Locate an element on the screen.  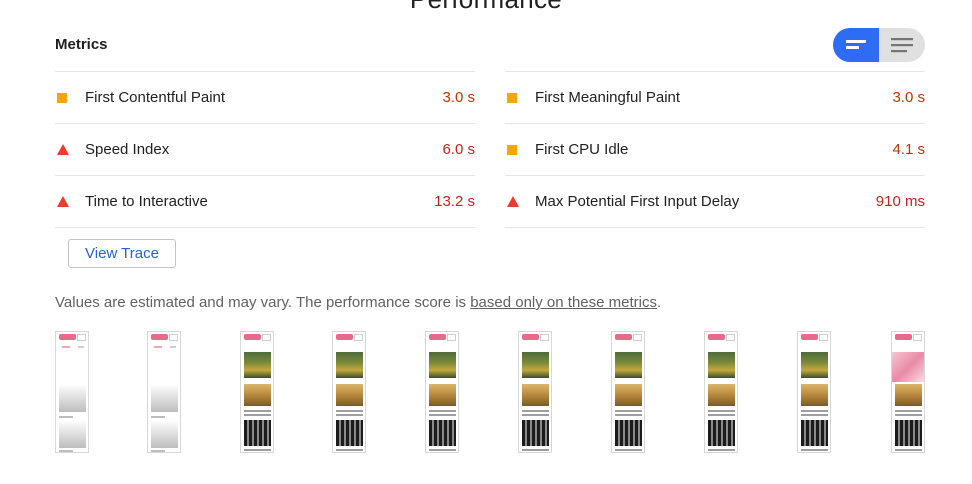
metric-label: Max Potential First Input Delay is located at coordinates (637, 201).